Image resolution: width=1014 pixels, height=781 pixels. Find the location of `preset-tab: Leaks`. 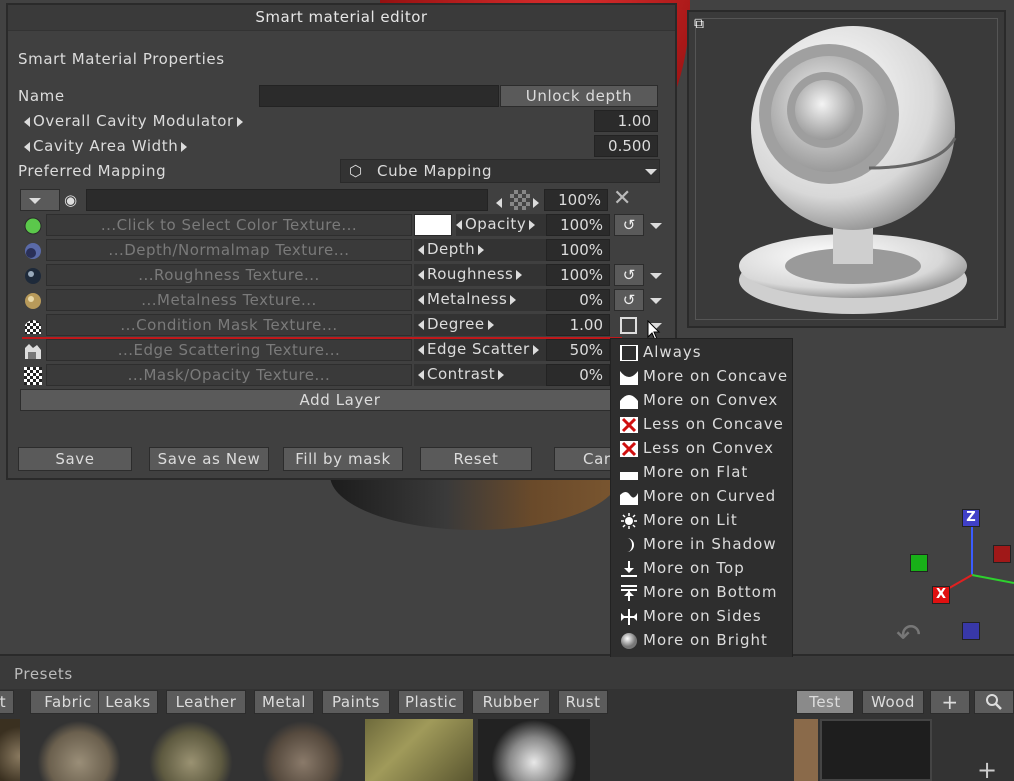

preset-tab: Leaks is located at coordinates (128, 702).